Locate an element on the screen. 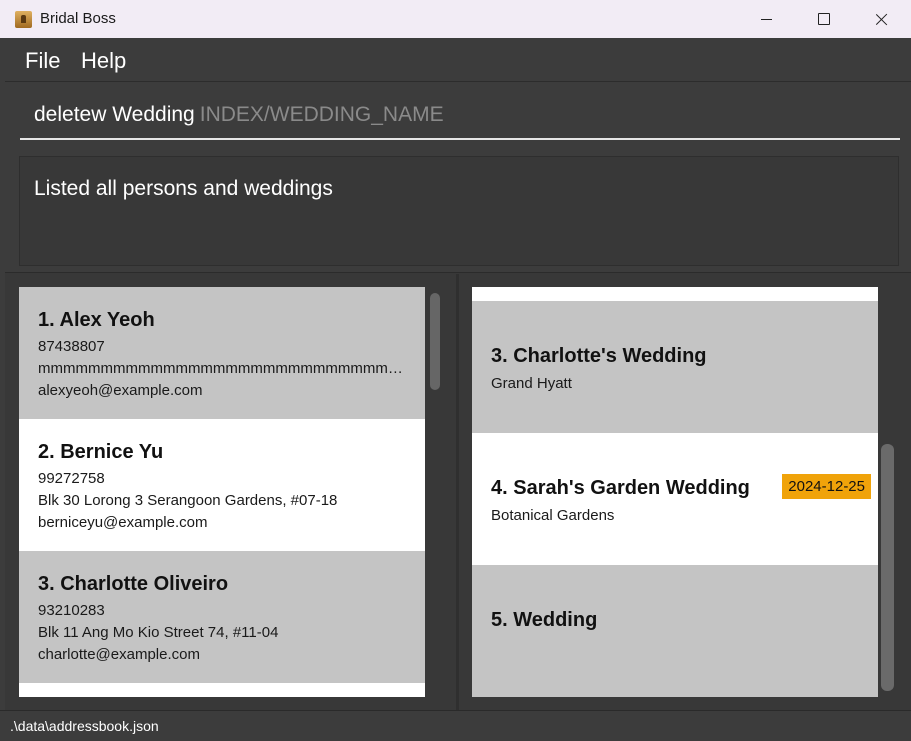 Image resolution: width=911 pixels, height=741 pixels. window-title: Bridal Boss is located at coordinates (78, 18).